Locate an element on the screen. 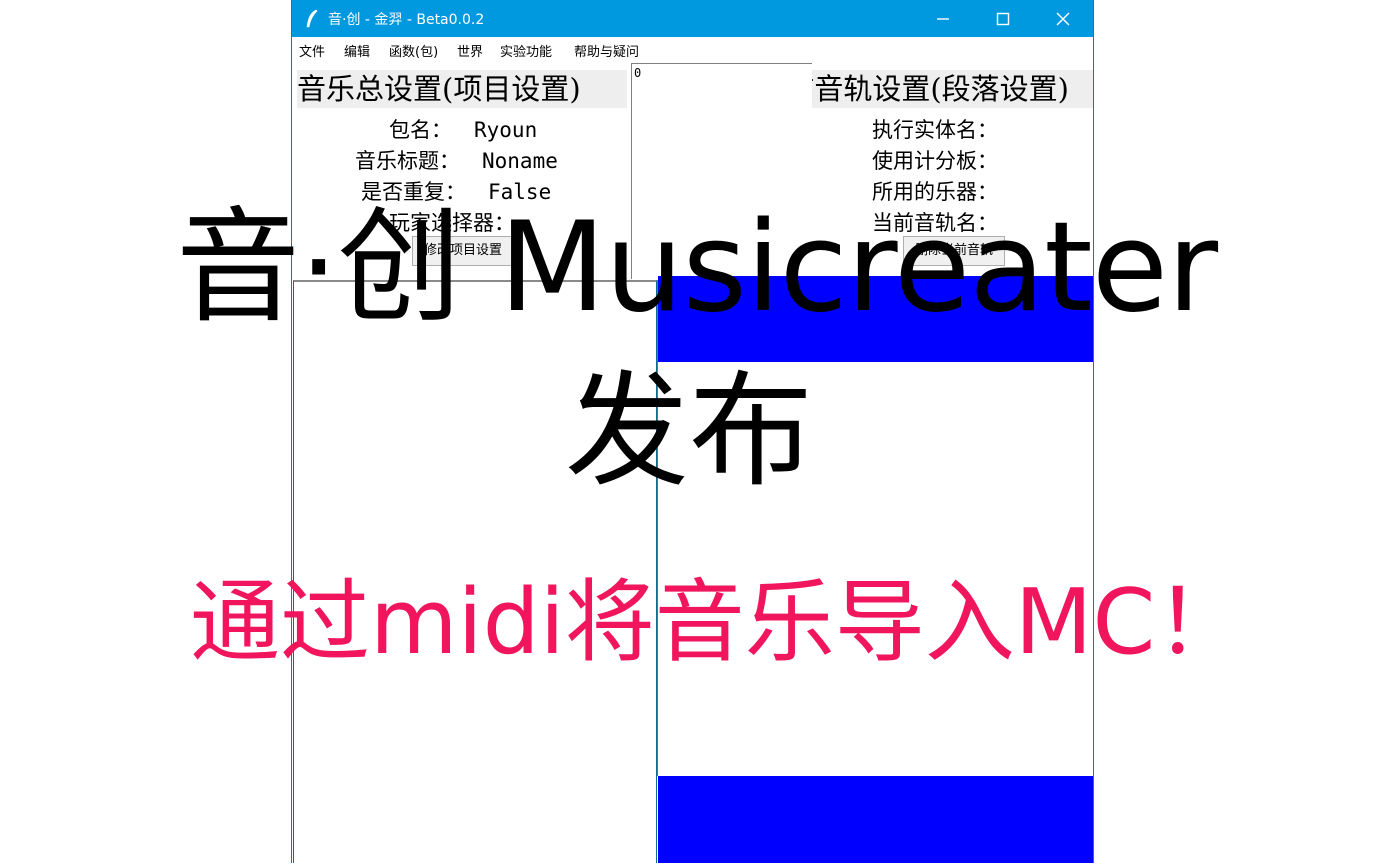 This screenshot has height=865, width=1384. overlay-tagline: 通过midi将音乐导入MC！ is located at coordinates (718, 622).